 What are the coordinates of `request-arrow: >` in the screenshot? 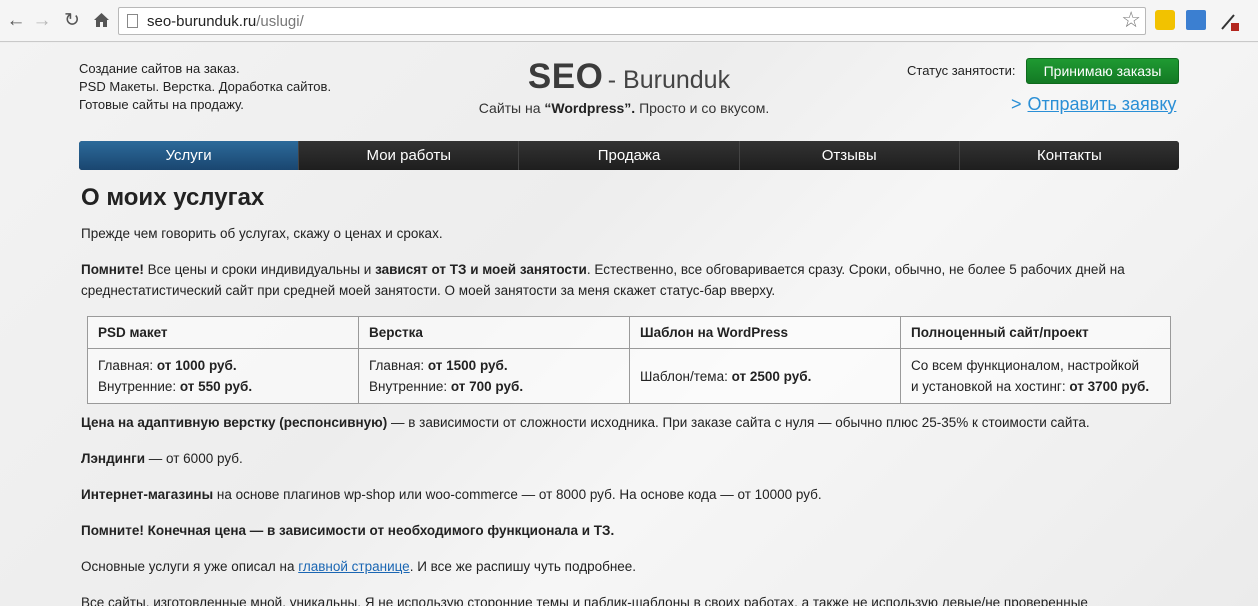 It's located at (1016, 104).